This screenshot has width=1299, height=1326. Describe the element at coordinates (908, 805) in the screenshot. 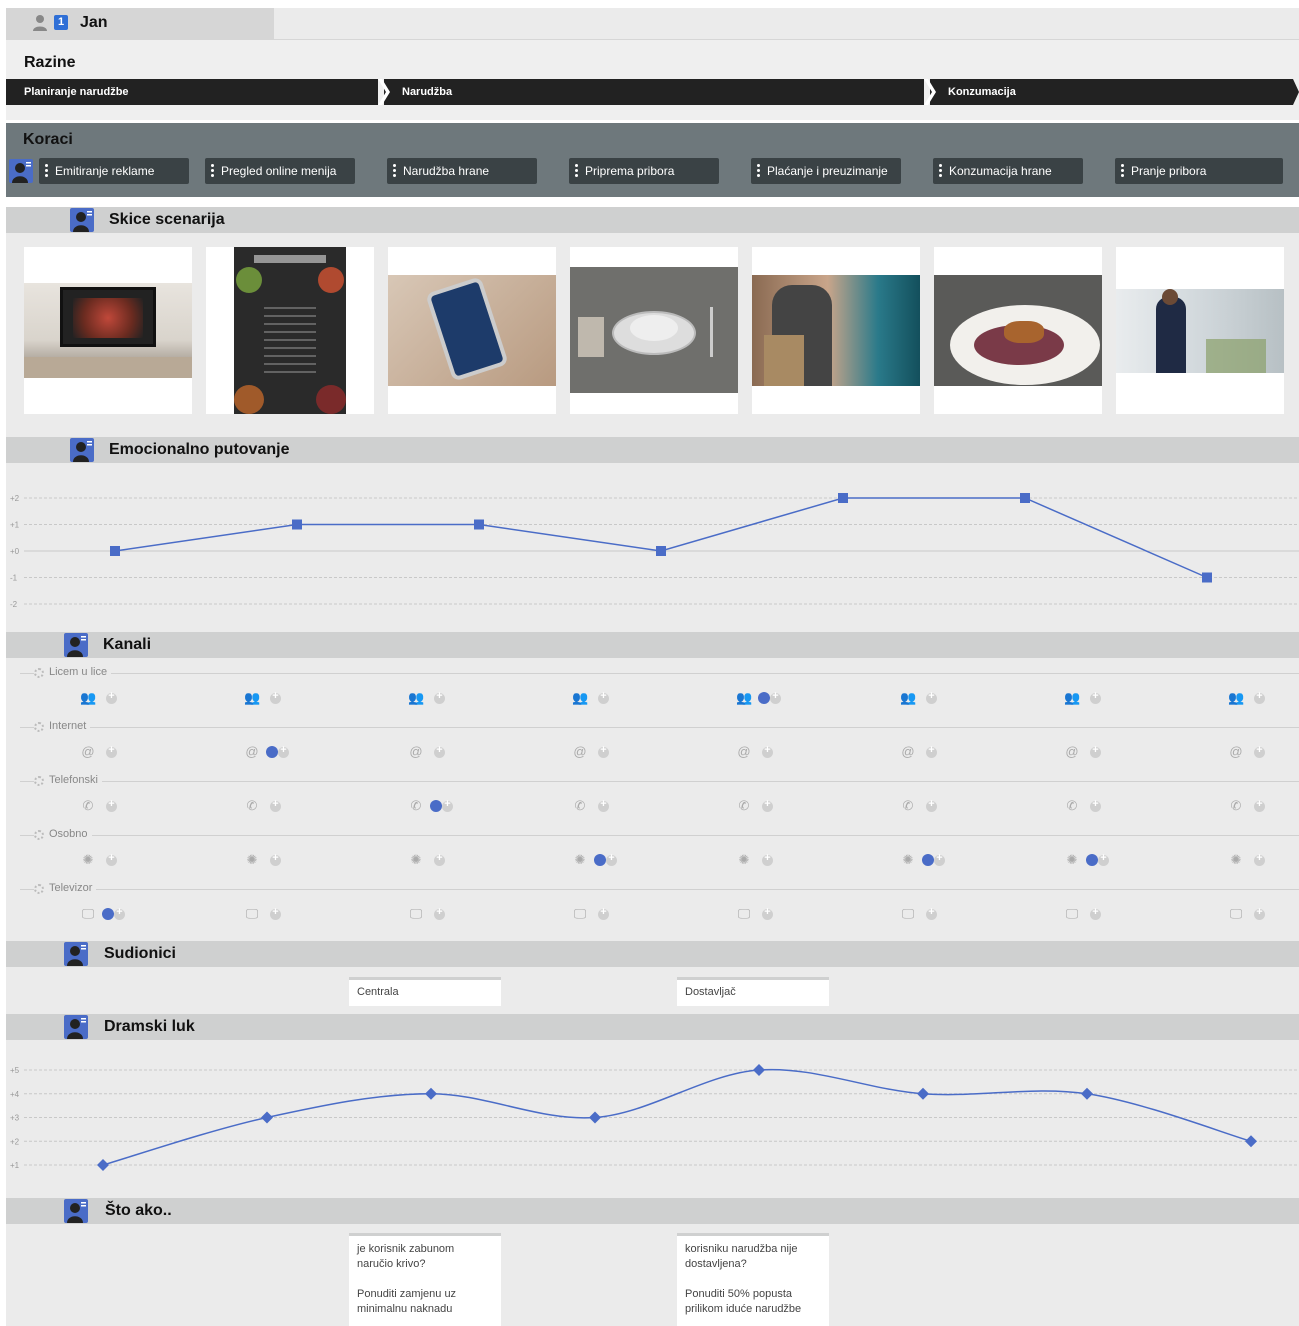

I see `phone-icon: ✆` at that location.